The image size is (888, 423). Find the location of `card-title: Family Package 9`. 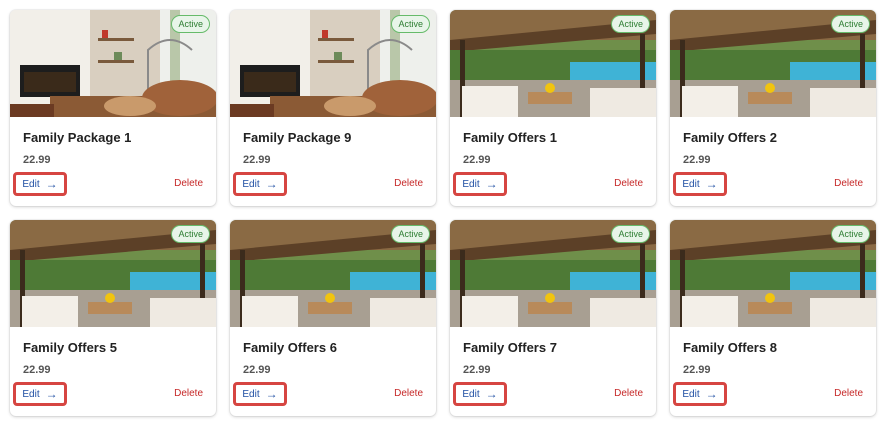

card-title: Family Package 9 is located at coordinates (297, 137).